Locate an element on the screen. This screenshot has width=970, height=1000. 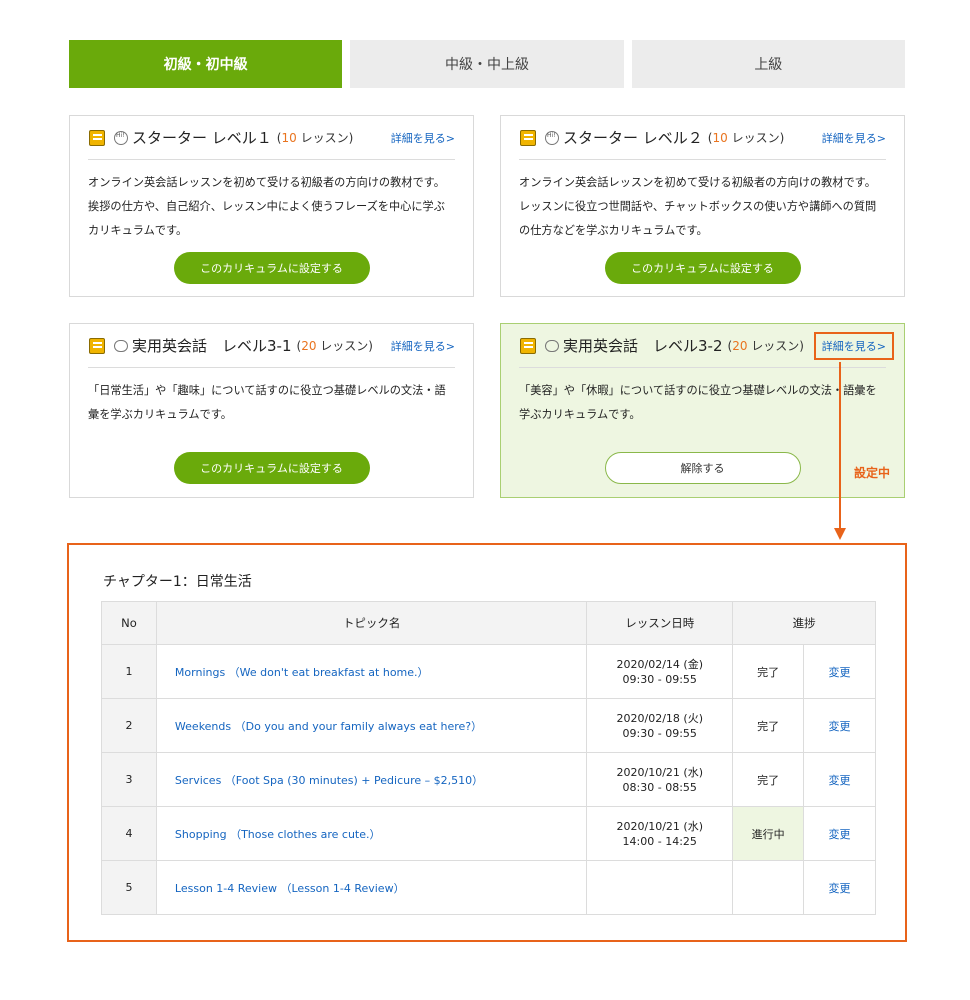
lesson-datetime: 2020/02/14 (金) 09:30 - 09:55 is located at coordinates (660, 671).